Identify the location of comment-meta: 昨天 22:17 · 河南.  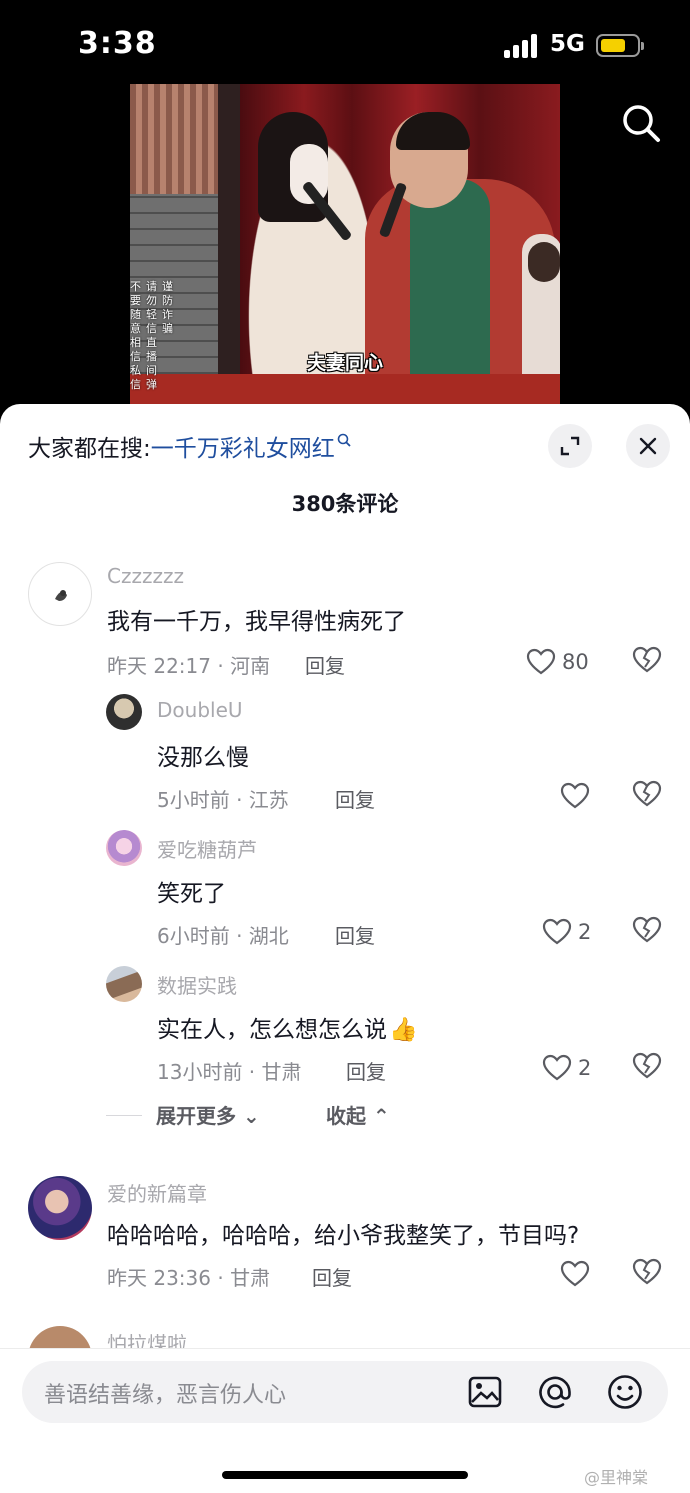
(189, 666).